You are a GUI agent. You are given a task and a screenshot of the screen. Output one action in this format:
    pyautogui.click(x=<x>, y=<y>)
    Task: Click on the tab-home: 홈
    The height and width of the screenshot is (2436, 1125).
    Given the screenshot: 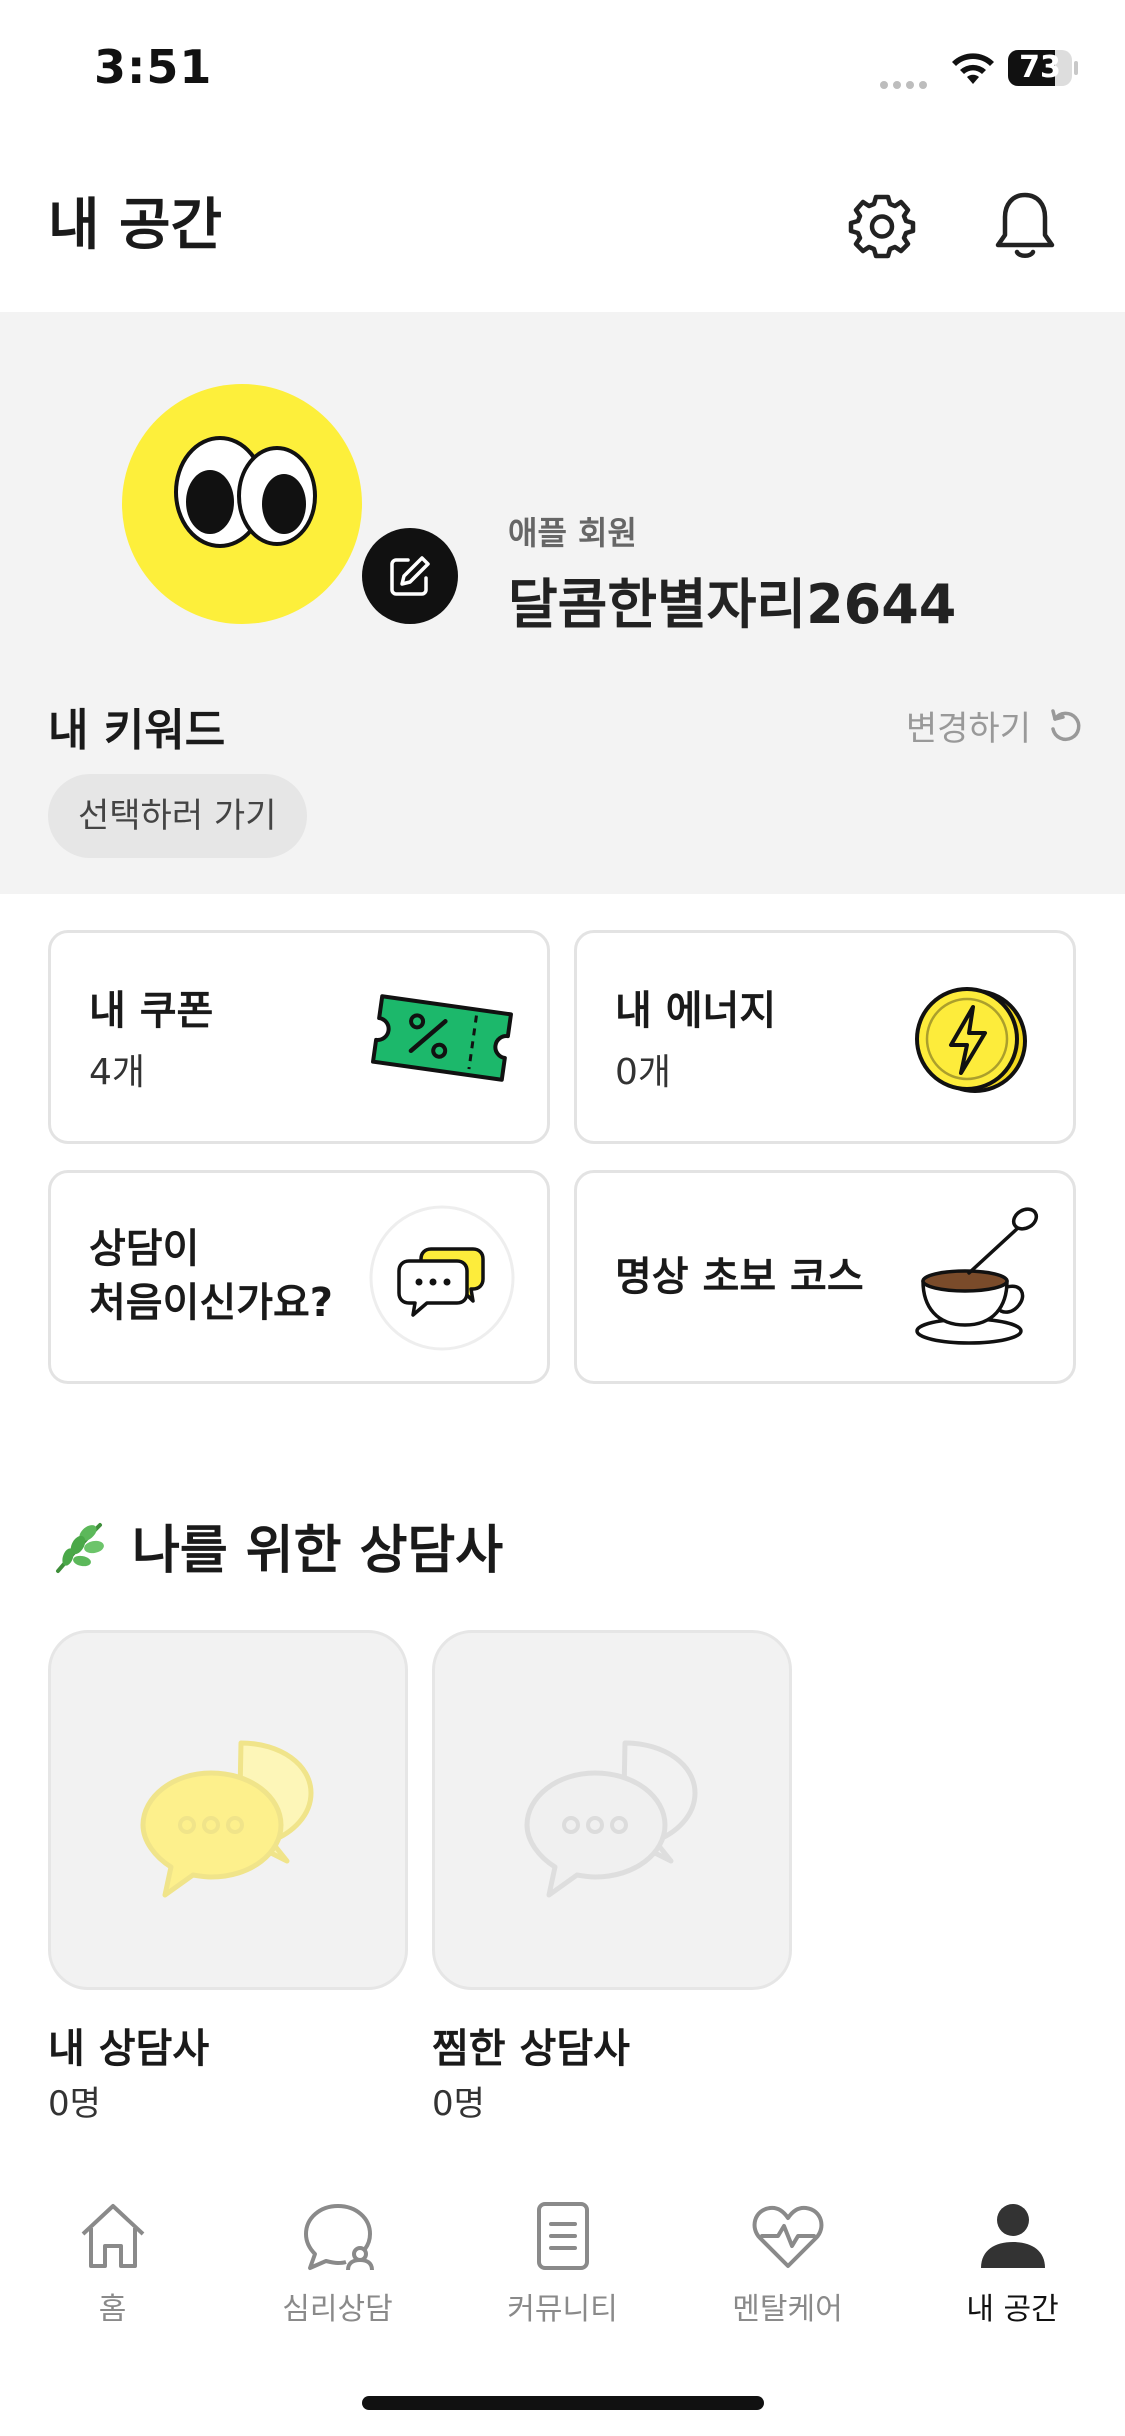 What is the action you would take?
    pyautogui.click(x=112, y=2266)
    